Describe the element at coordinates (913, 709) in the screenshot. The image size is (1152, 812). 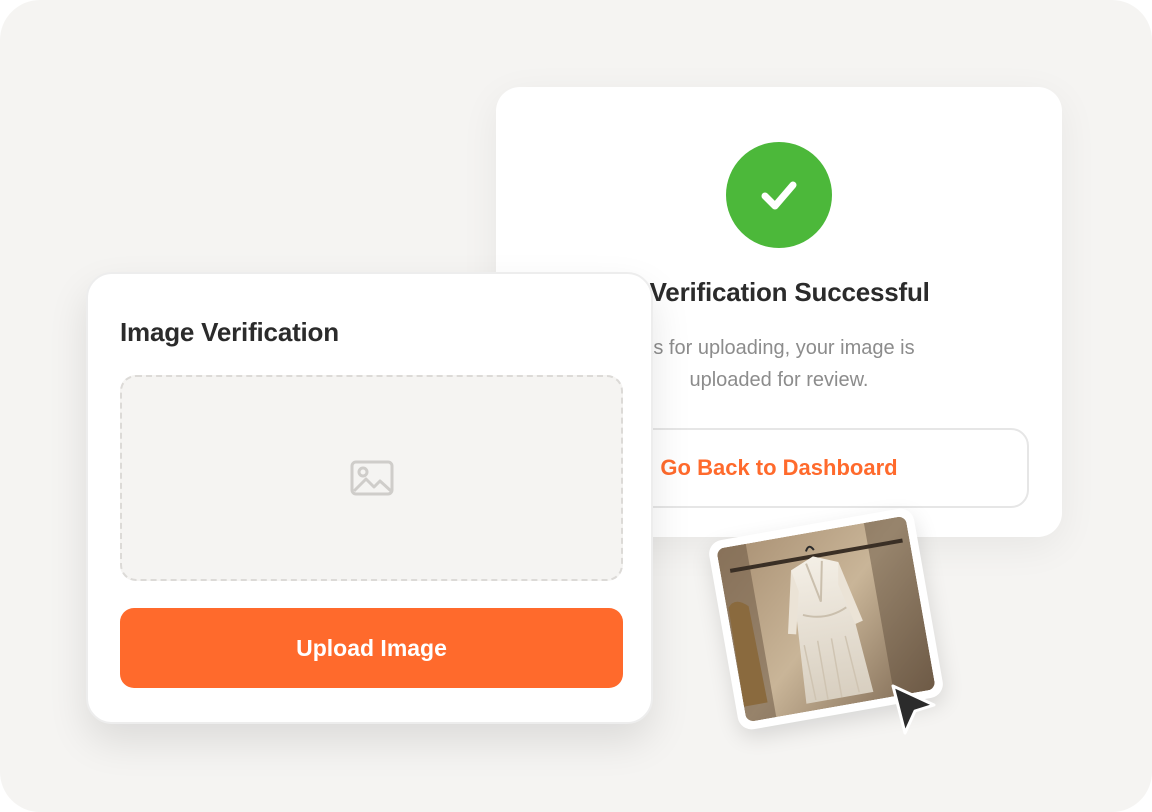
I see `mouse-pointer-icon` at that location.